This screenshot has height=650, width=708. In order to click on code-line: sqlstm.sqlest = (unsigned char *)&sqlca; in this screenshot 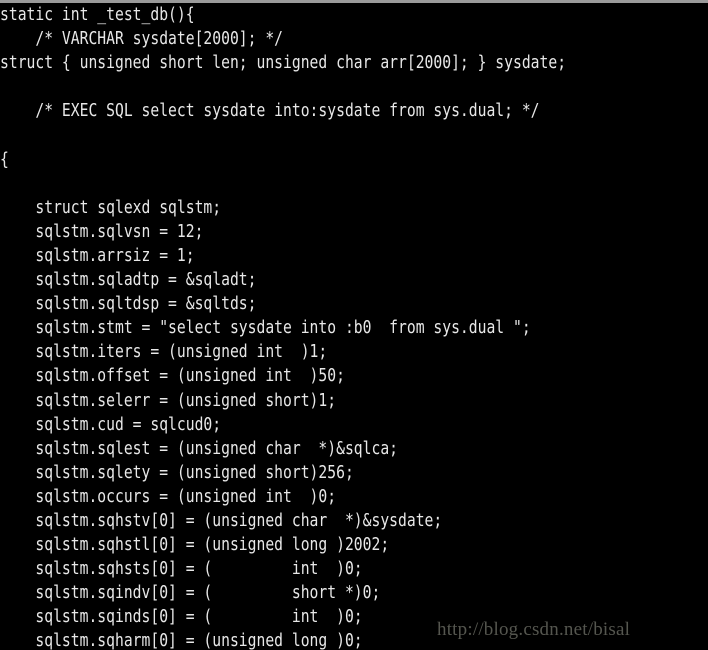, I will do `click(199, 448)`.